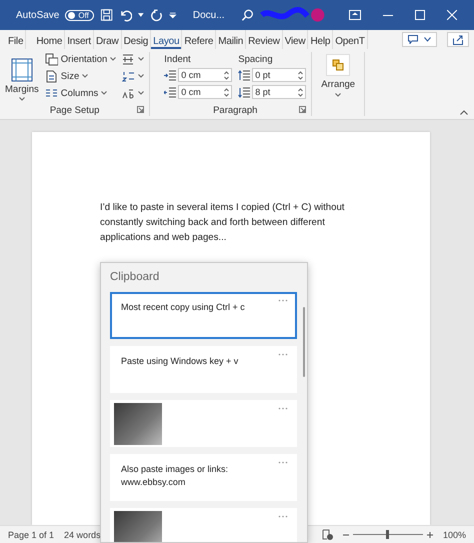 The height and width of the screenshot is (543, 474). Describe the element at coordinates (80, 93) in the screenshot. I see `columns-button: Columns` at that location.